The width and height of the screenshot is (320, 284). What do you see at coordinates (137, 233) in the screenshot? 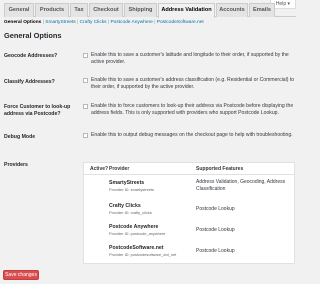
I see `provider-id-postcode-anywhere: Provider ID: postcode_anywhere` at bounding box center [137, 233].